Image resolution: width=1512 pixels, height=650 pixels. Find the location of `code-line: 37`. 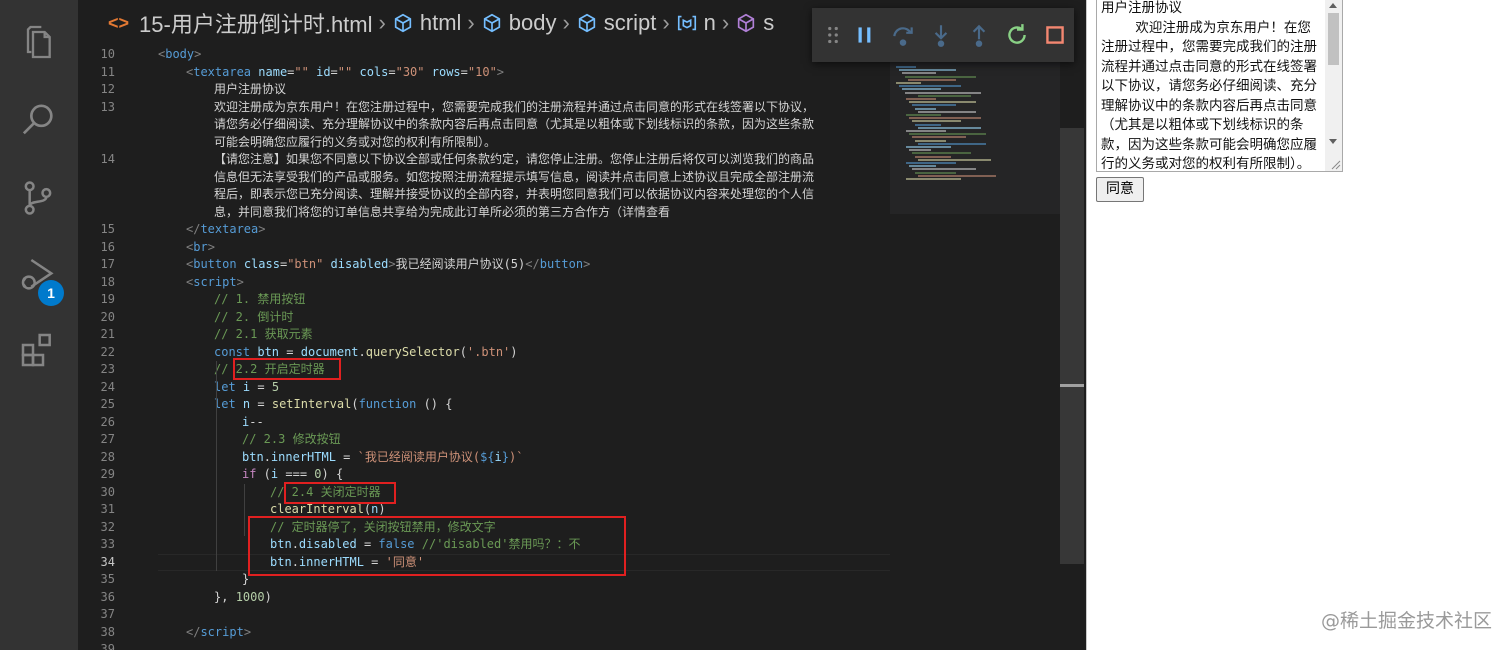

code-line: 37 is located at coordinates (484, 615).